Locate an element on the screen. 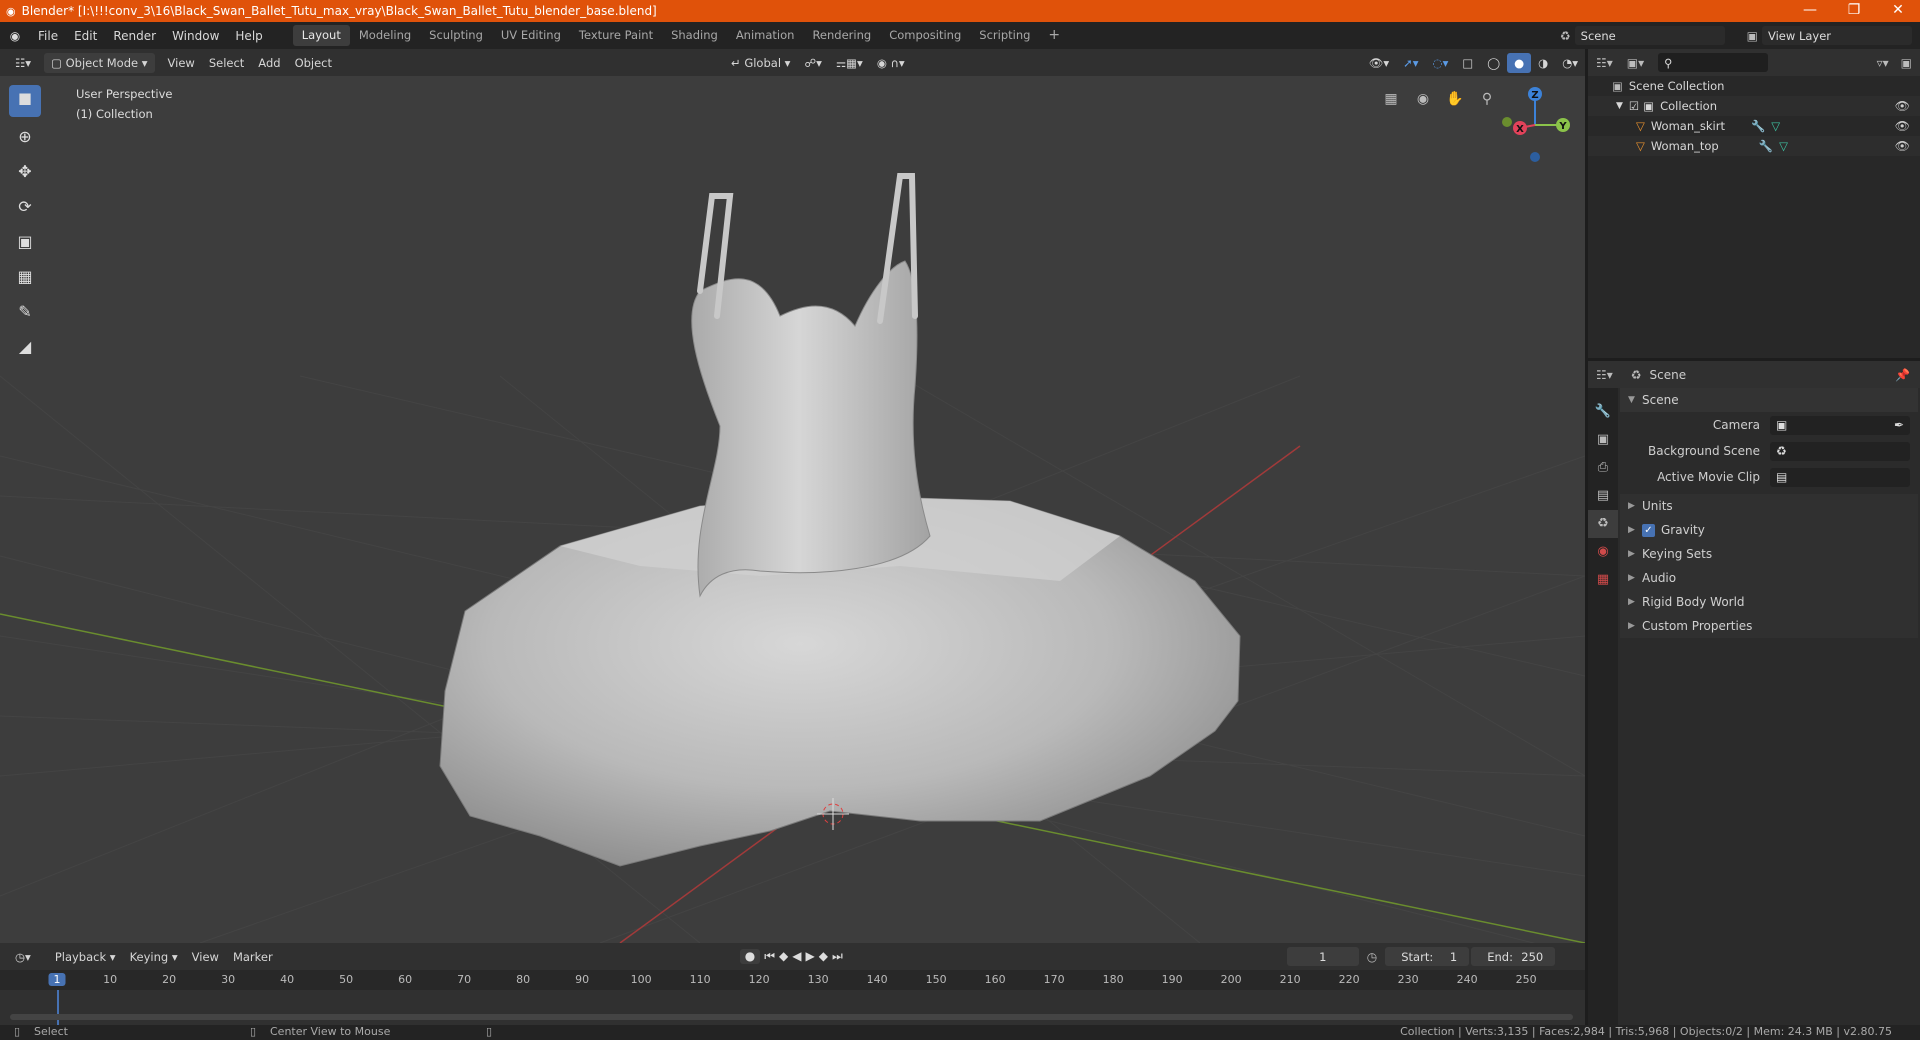 The width and height of the screenshot is (1920, 1040). overlay-toggle-icon: ◌▾ is located at coordinates (1441, 63).